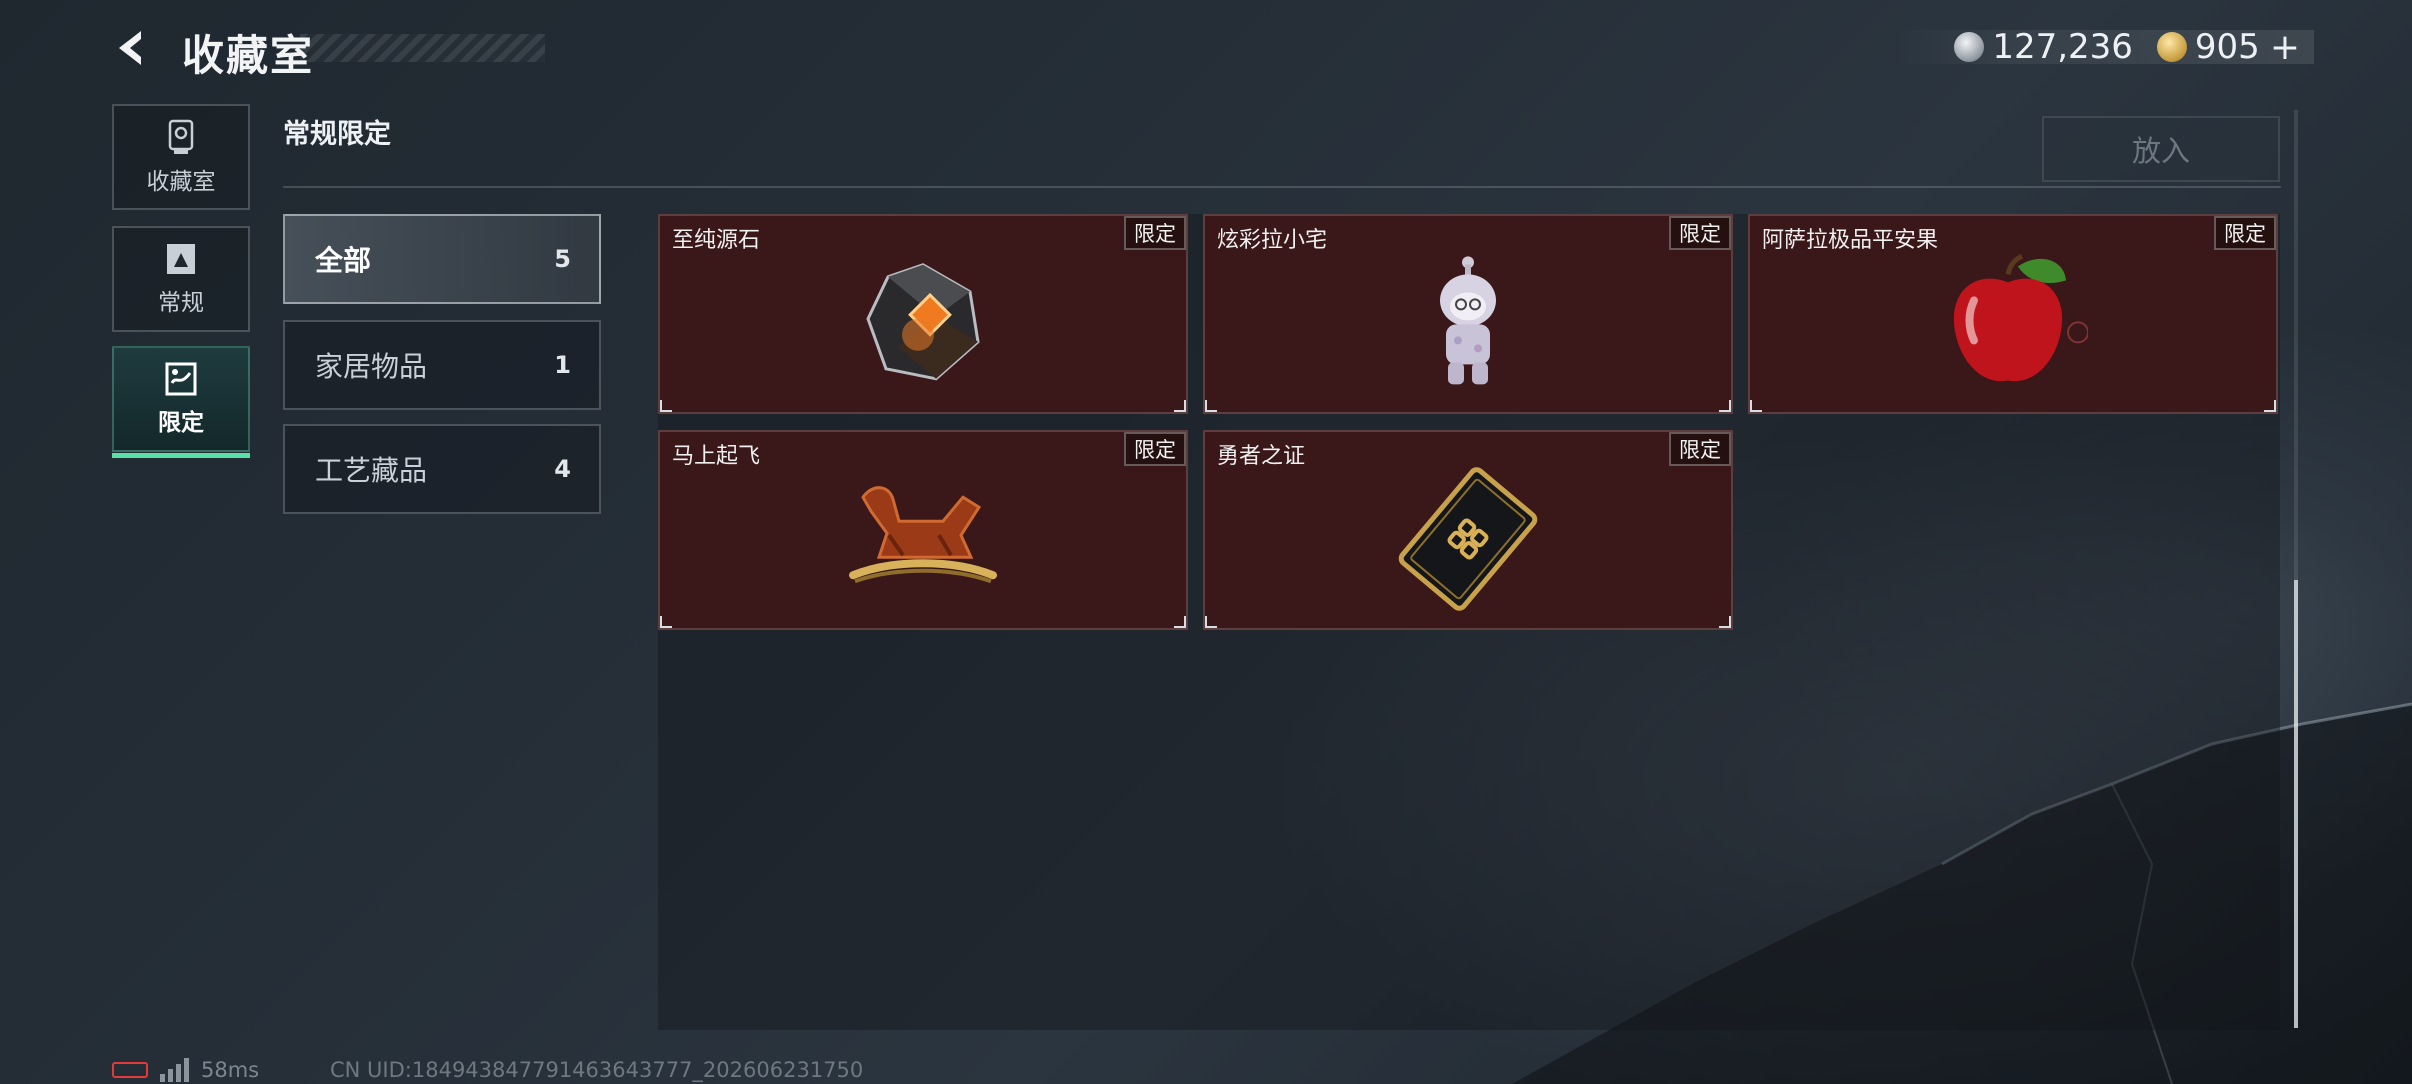  Describe the element at coordinates (442, 259) in the screenshot. I see `category-all: 全部 5` at that location.